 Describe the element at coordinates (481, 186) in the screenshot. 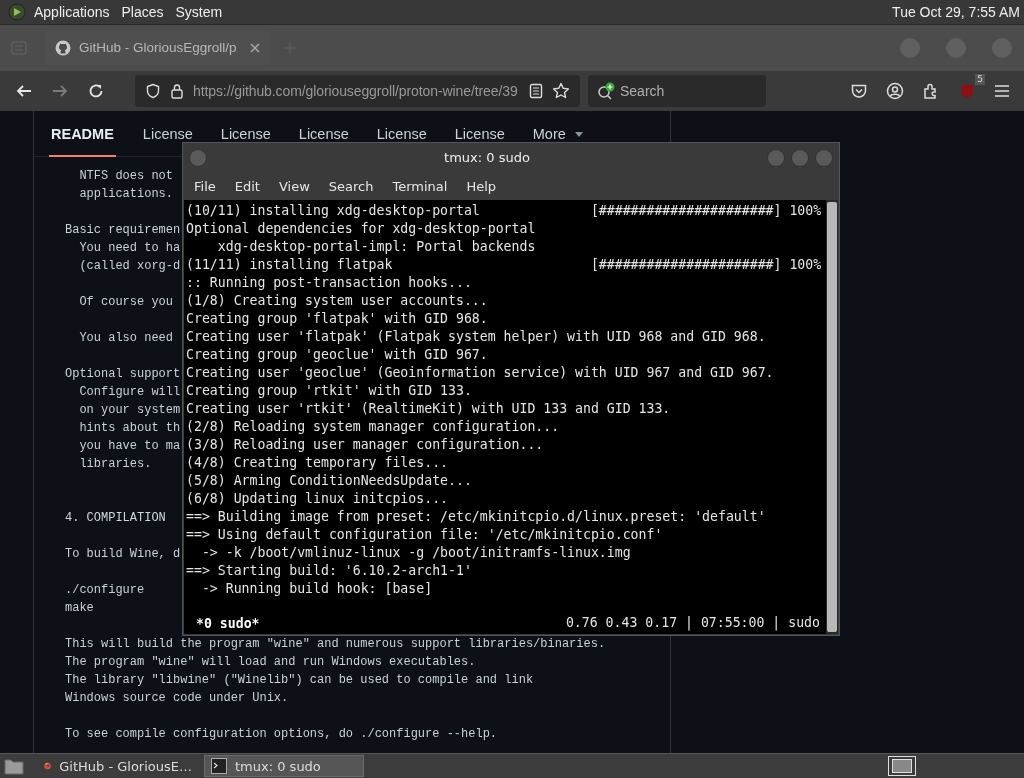

I see `menu-item: Help` at that location.